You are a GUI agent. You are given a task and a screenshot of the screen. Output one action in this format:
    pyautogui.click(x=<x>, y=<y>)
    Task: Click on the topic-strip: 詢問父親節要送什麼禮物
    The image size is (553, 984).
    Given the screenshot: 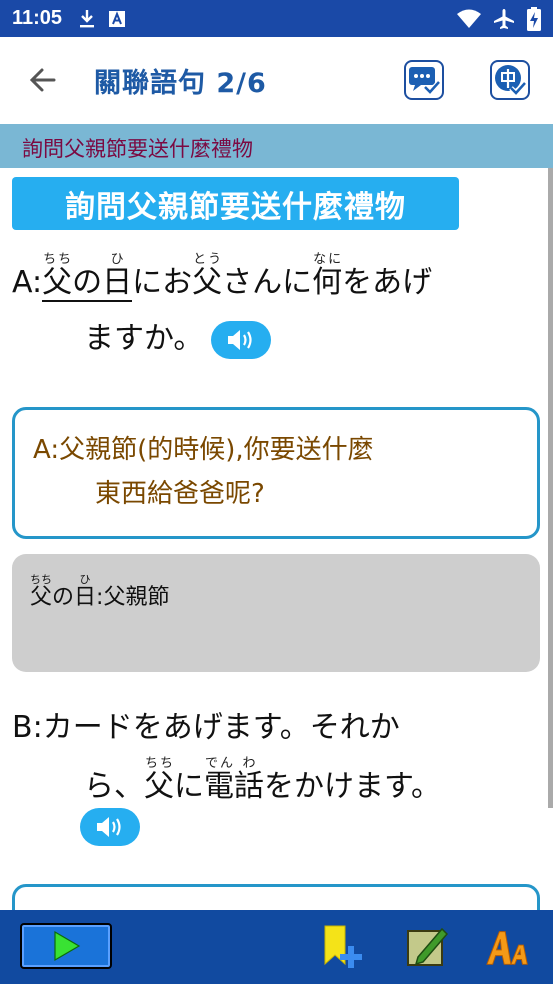 What is the action you would take?
    pyautogui.click(x=276, y=146)
    